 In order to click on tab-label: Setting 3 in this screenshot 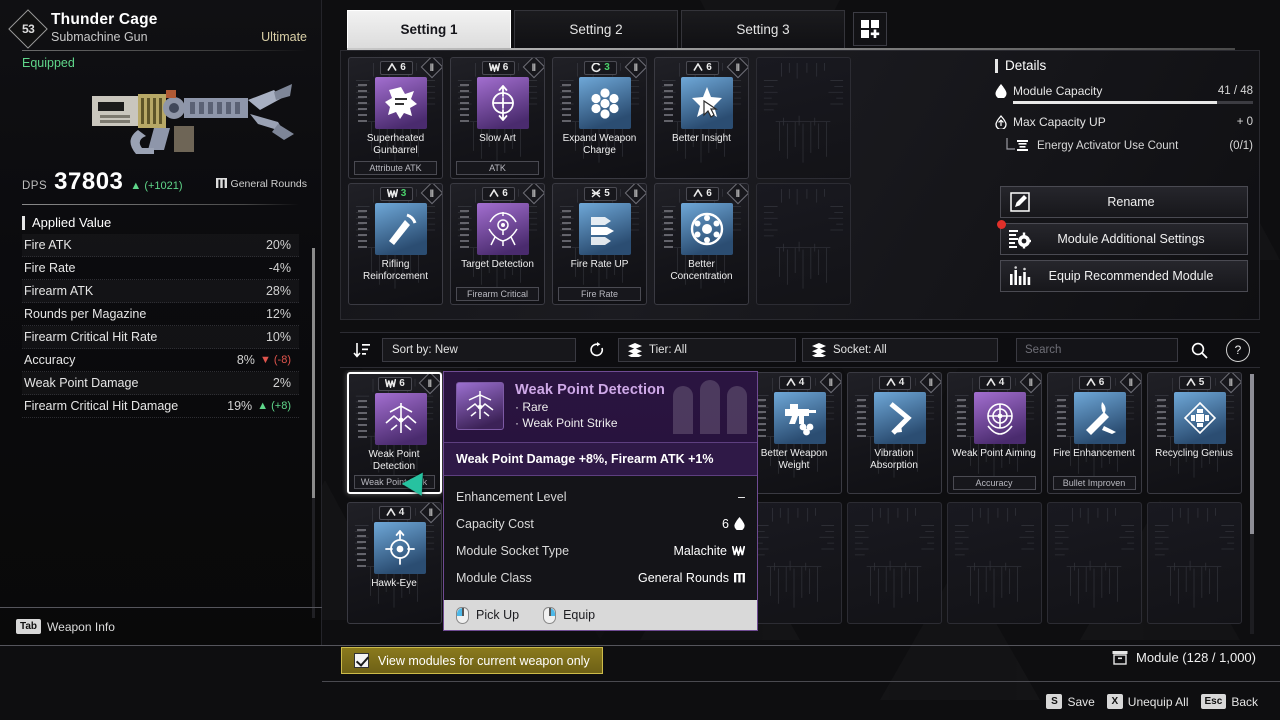, I will do `click(763, 29)`.